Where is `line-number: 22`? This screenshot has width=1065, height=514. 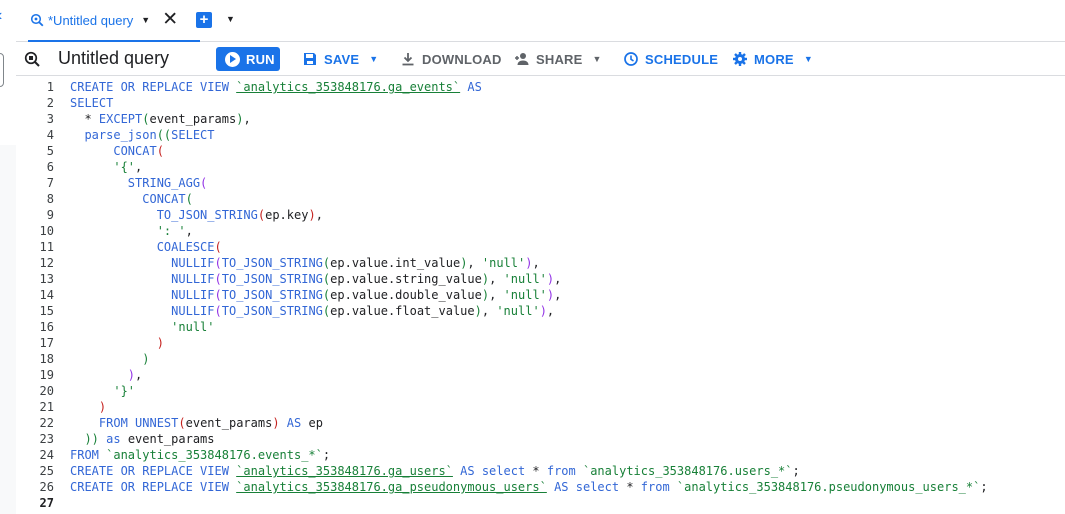
line-number: 22 is located at coordinates (46, 423).